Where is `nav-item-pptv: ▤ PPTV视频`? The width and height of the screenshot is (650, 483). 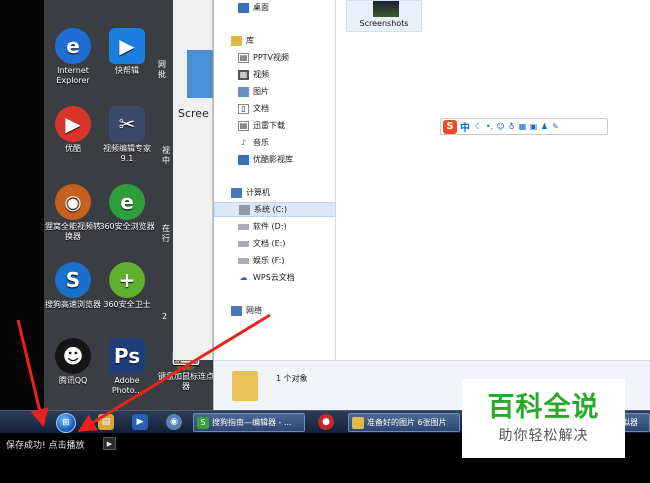
nav-item-pptv: ▤ PPTV视频 is located at coordinates (275, 57).